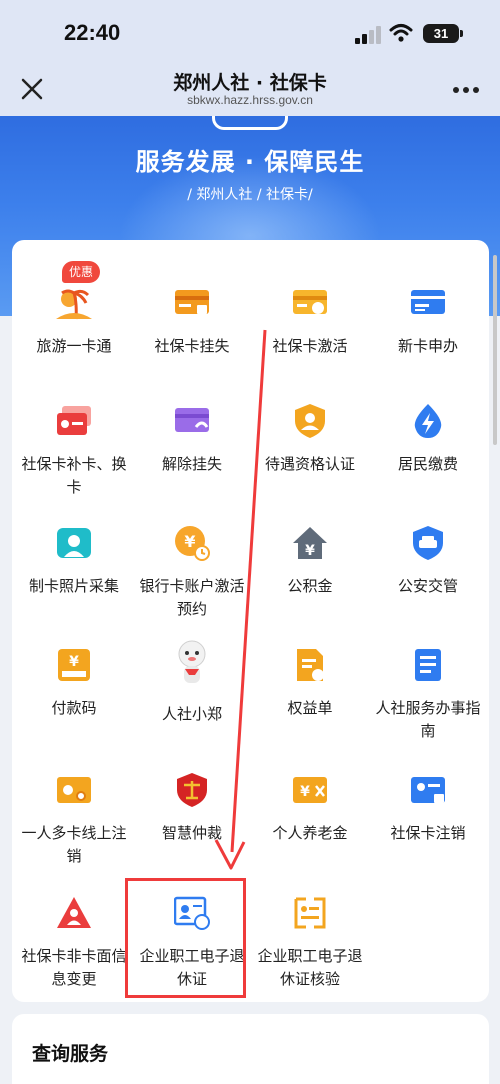  What do you see at coordinates (74, 420) in the screenshot?
I see `card-replace-icon` at bounding box center [74, 420].